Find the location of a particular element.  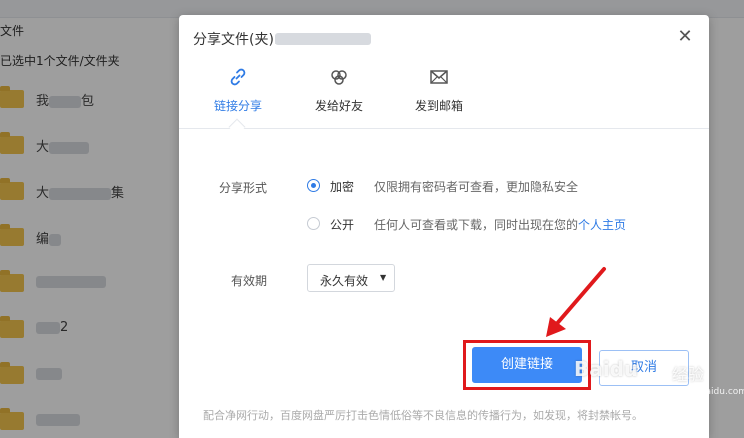

watermark-brand: Baidu is located at coordinates (606, 369).